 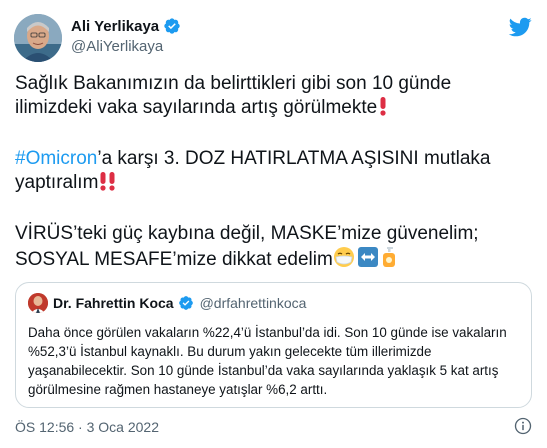 I want to click on quoted-header: Dr. Fahrettin Koca @drfahrettinkoca, so click(x=179, y=303).